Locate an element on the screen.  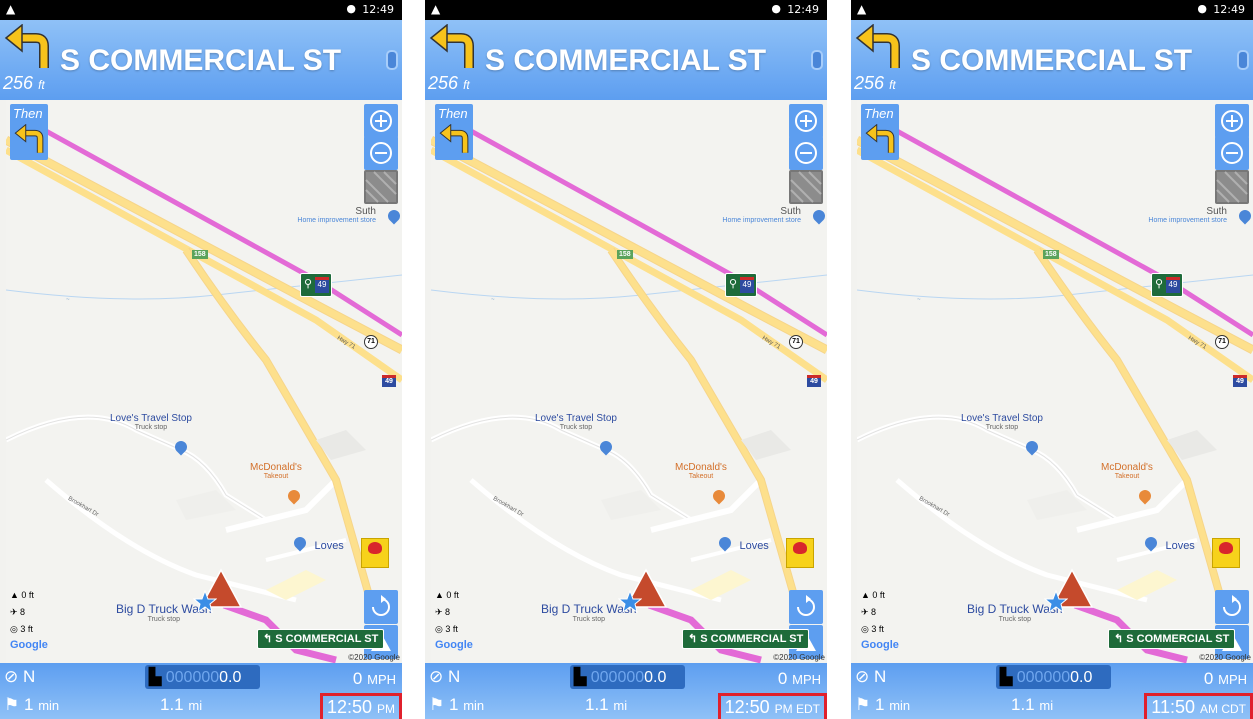
arrival-clock: 12:50 PM EDT is located at coordinates (772, 706).